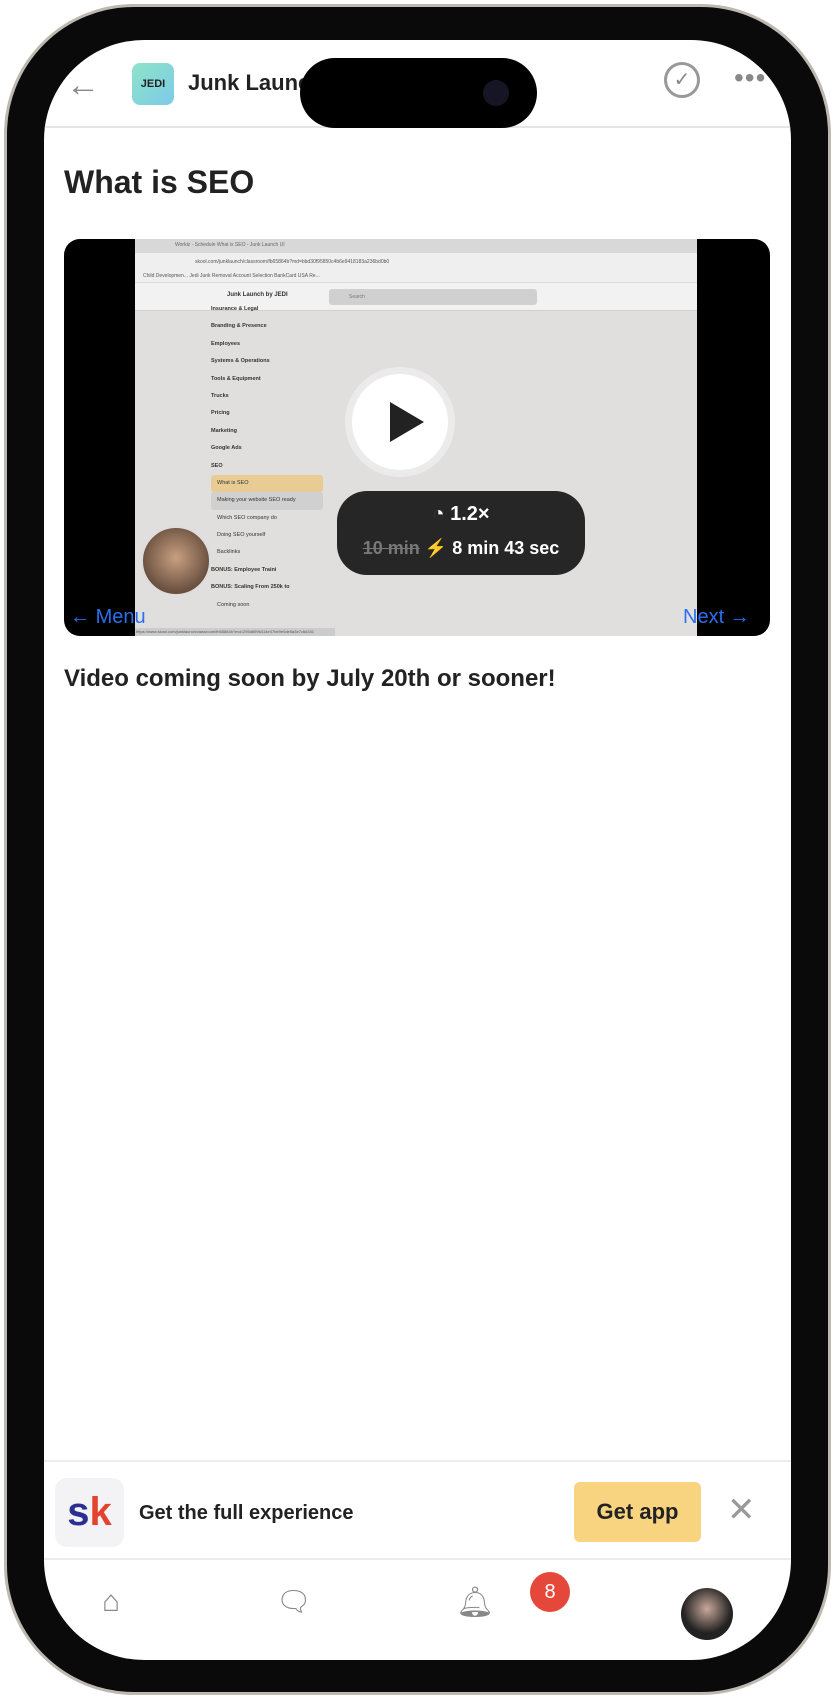 The height and width of the screenshot is (1699, 835). Describe the element at coordinates (224, 430) in the screenshot. I see `menu-item: Marketing` at that location.